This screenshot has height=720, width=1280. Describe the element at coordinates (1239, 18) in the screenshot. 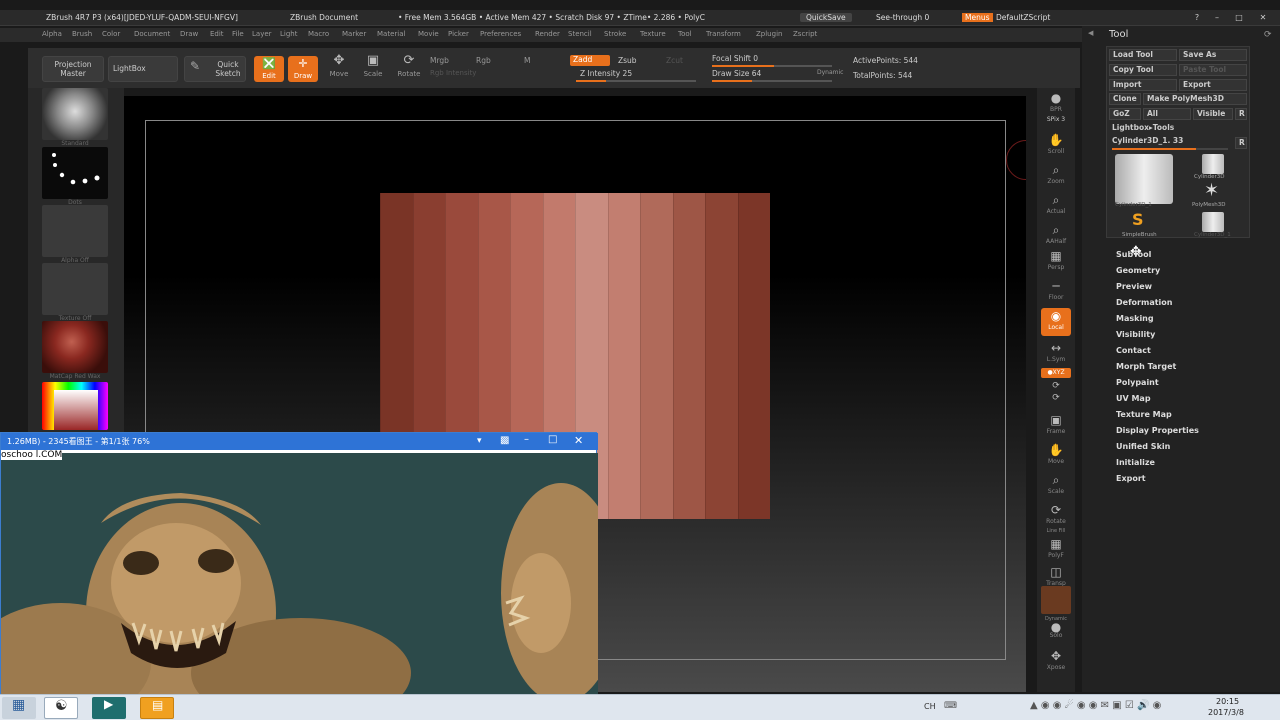

I see `restore-icon: □` at that location.